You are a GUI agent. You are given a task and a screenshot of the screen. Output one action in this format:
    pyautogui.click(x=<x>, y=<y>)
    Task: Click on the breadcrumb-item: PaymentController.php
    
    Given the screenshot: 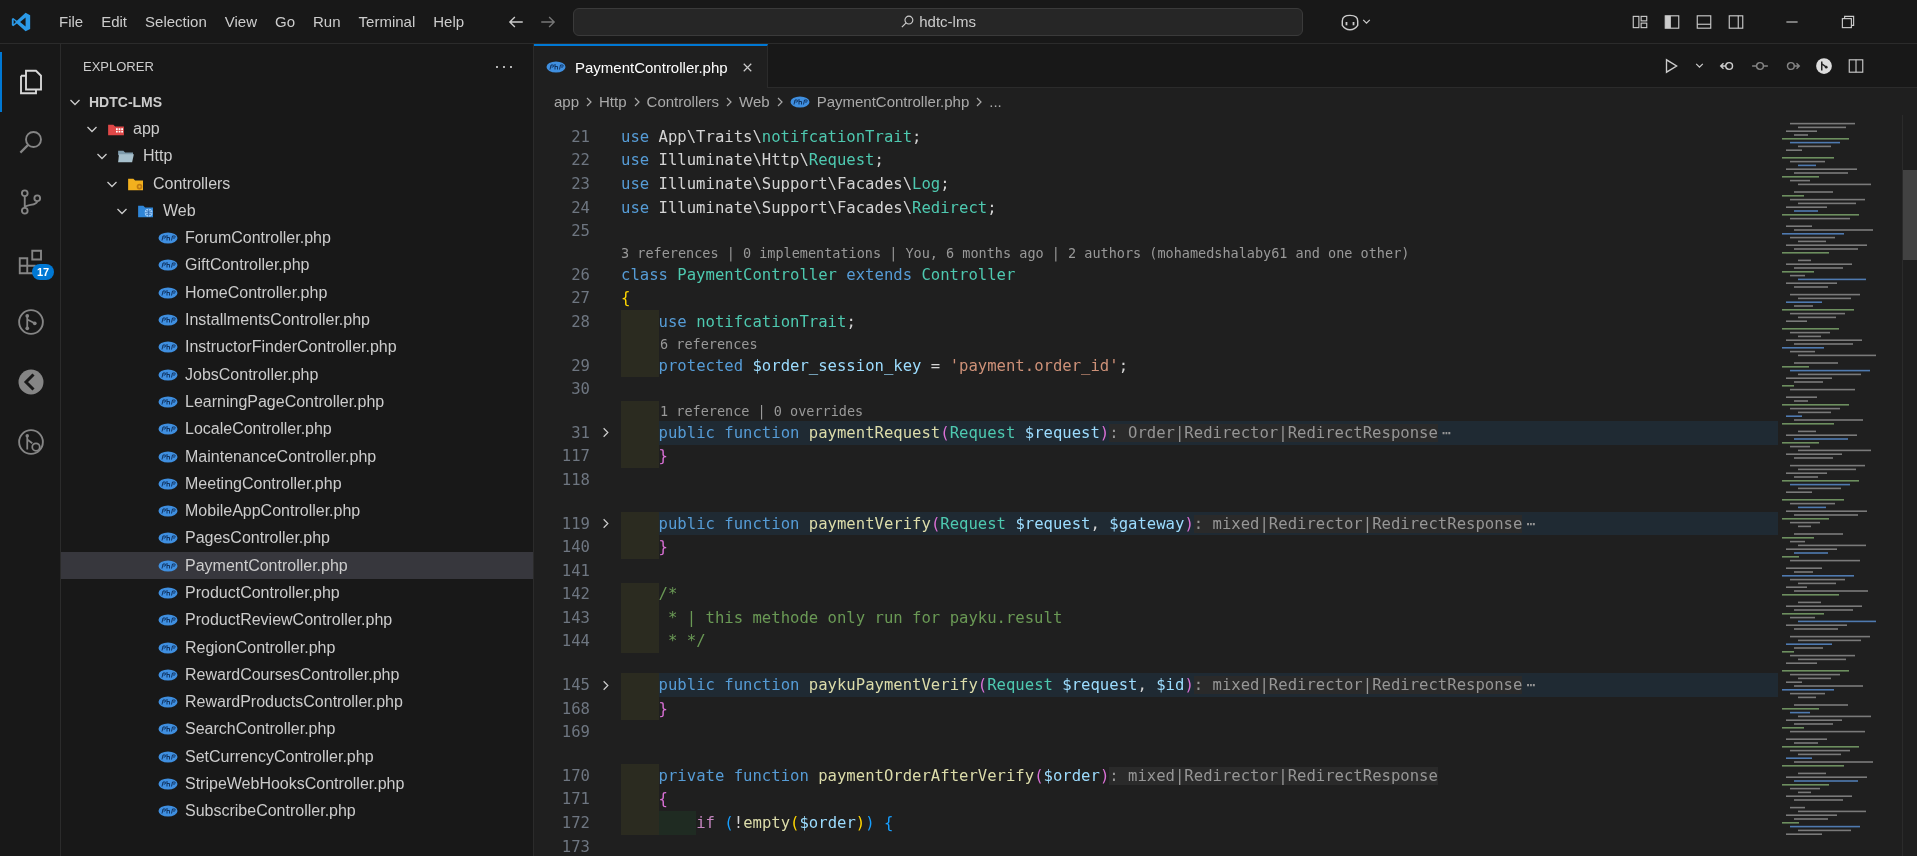 What is the action you would take?
    pyautogui.click(x=879, y=101)
    